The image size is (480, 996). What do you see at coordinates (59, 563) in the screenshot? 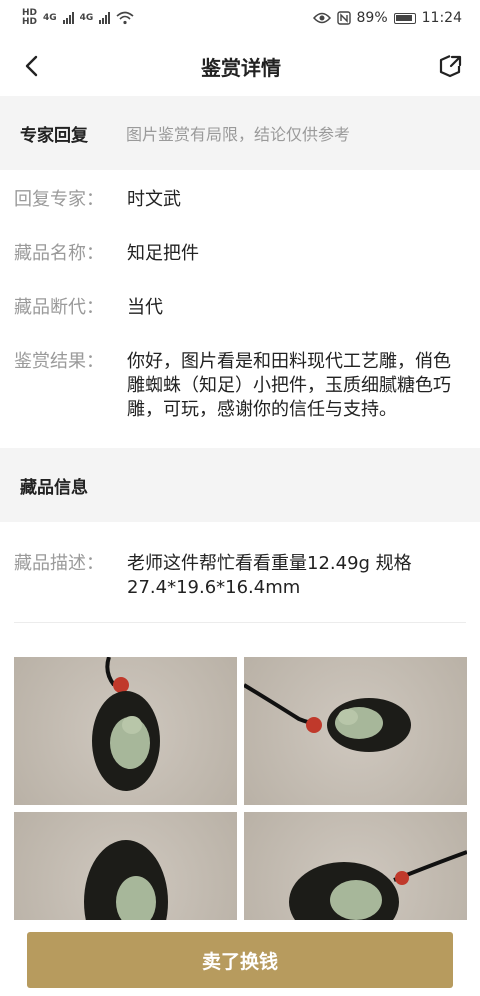
I see `detail-label: 藏品描述：` at bounding box center [59, 563].